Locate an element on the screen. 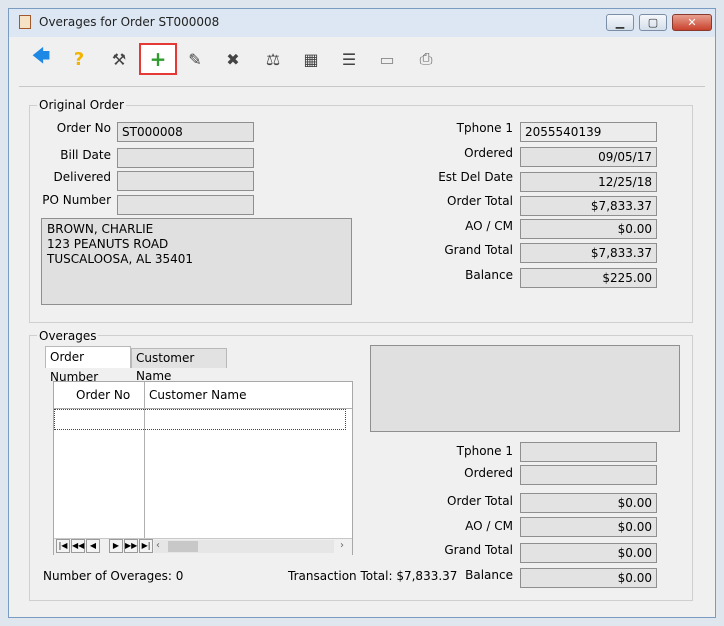 This screenshot has width=724, height=626. order-no-field: ST000008 is located at coordinates (185, 132).